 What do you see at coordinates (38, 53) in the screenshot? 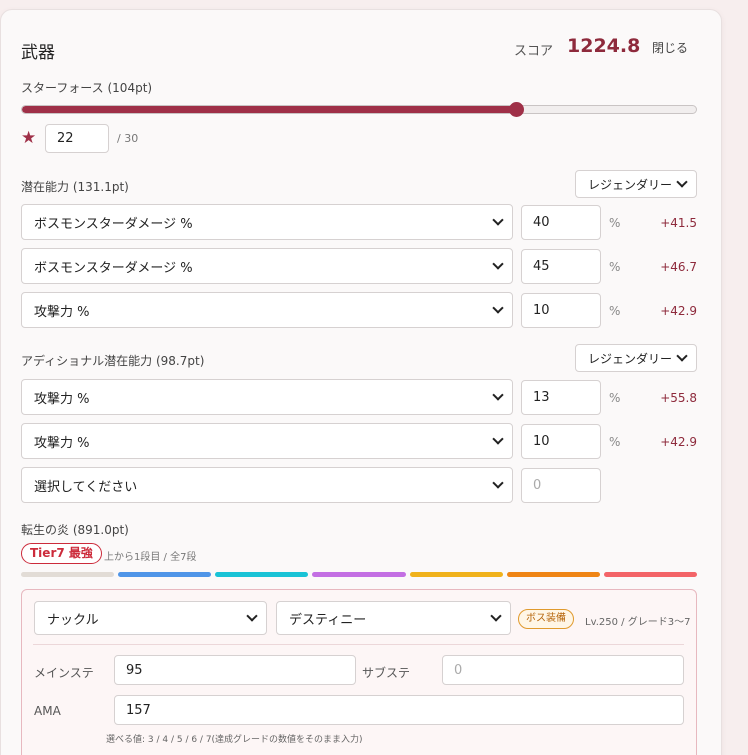
I see `panel-title: 武器` at bounding box center [38, 53].